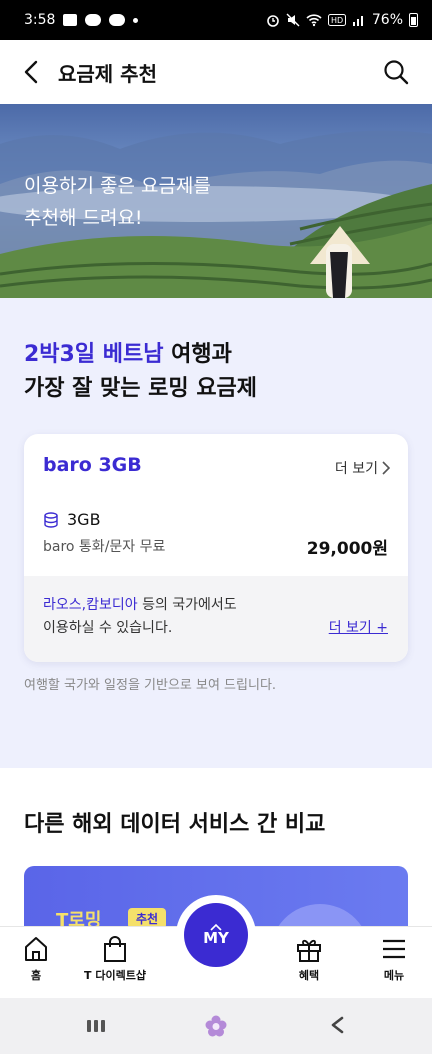 The width and height of the screenshot is (432, 1054). What do you see at coordinates (117, 20) in the screenshot?
I see `talk-icon` at bounding box center [117, 20].